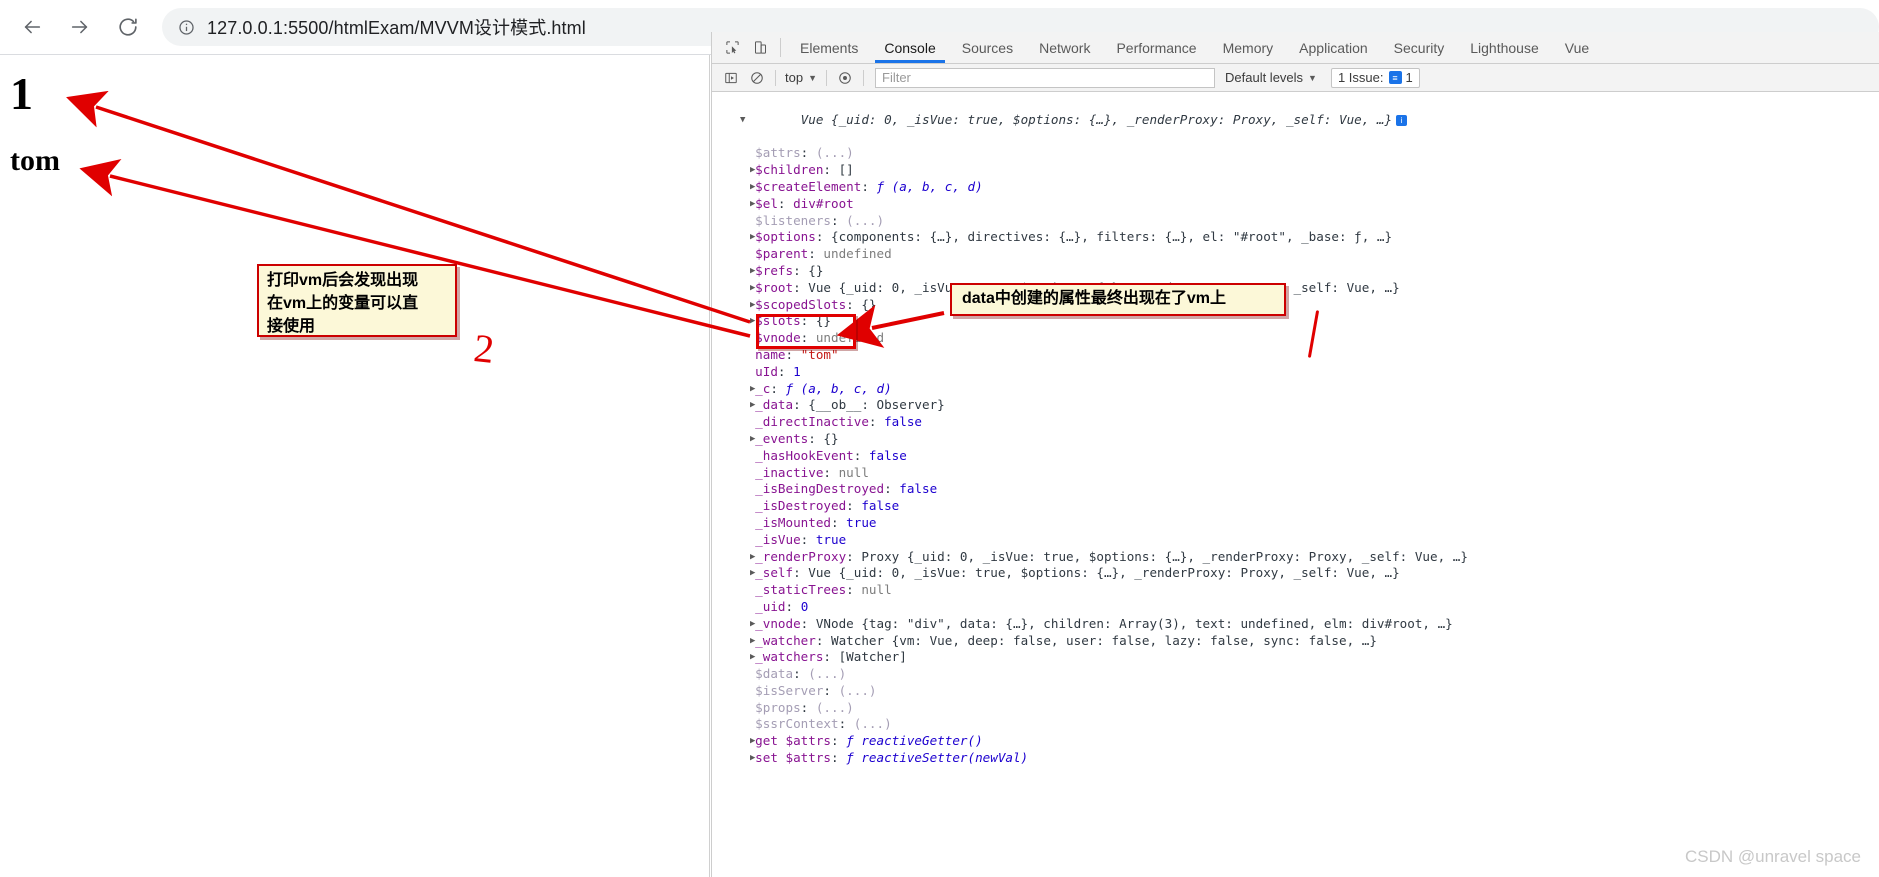 The height and width of the screenshot is (877, 1879). Describe the element at coordinates (1156, 47) in the screenshot. I see `tab-performance: Performance` at that location.